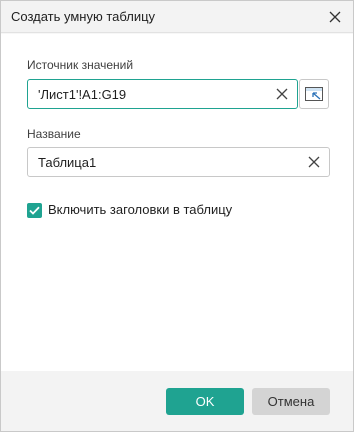 This screenshot has height=432, width=354. Describe the element at coordinates (177, 17) in the screenshot. I see `title-bar: Создать умную таблицу` at that location.